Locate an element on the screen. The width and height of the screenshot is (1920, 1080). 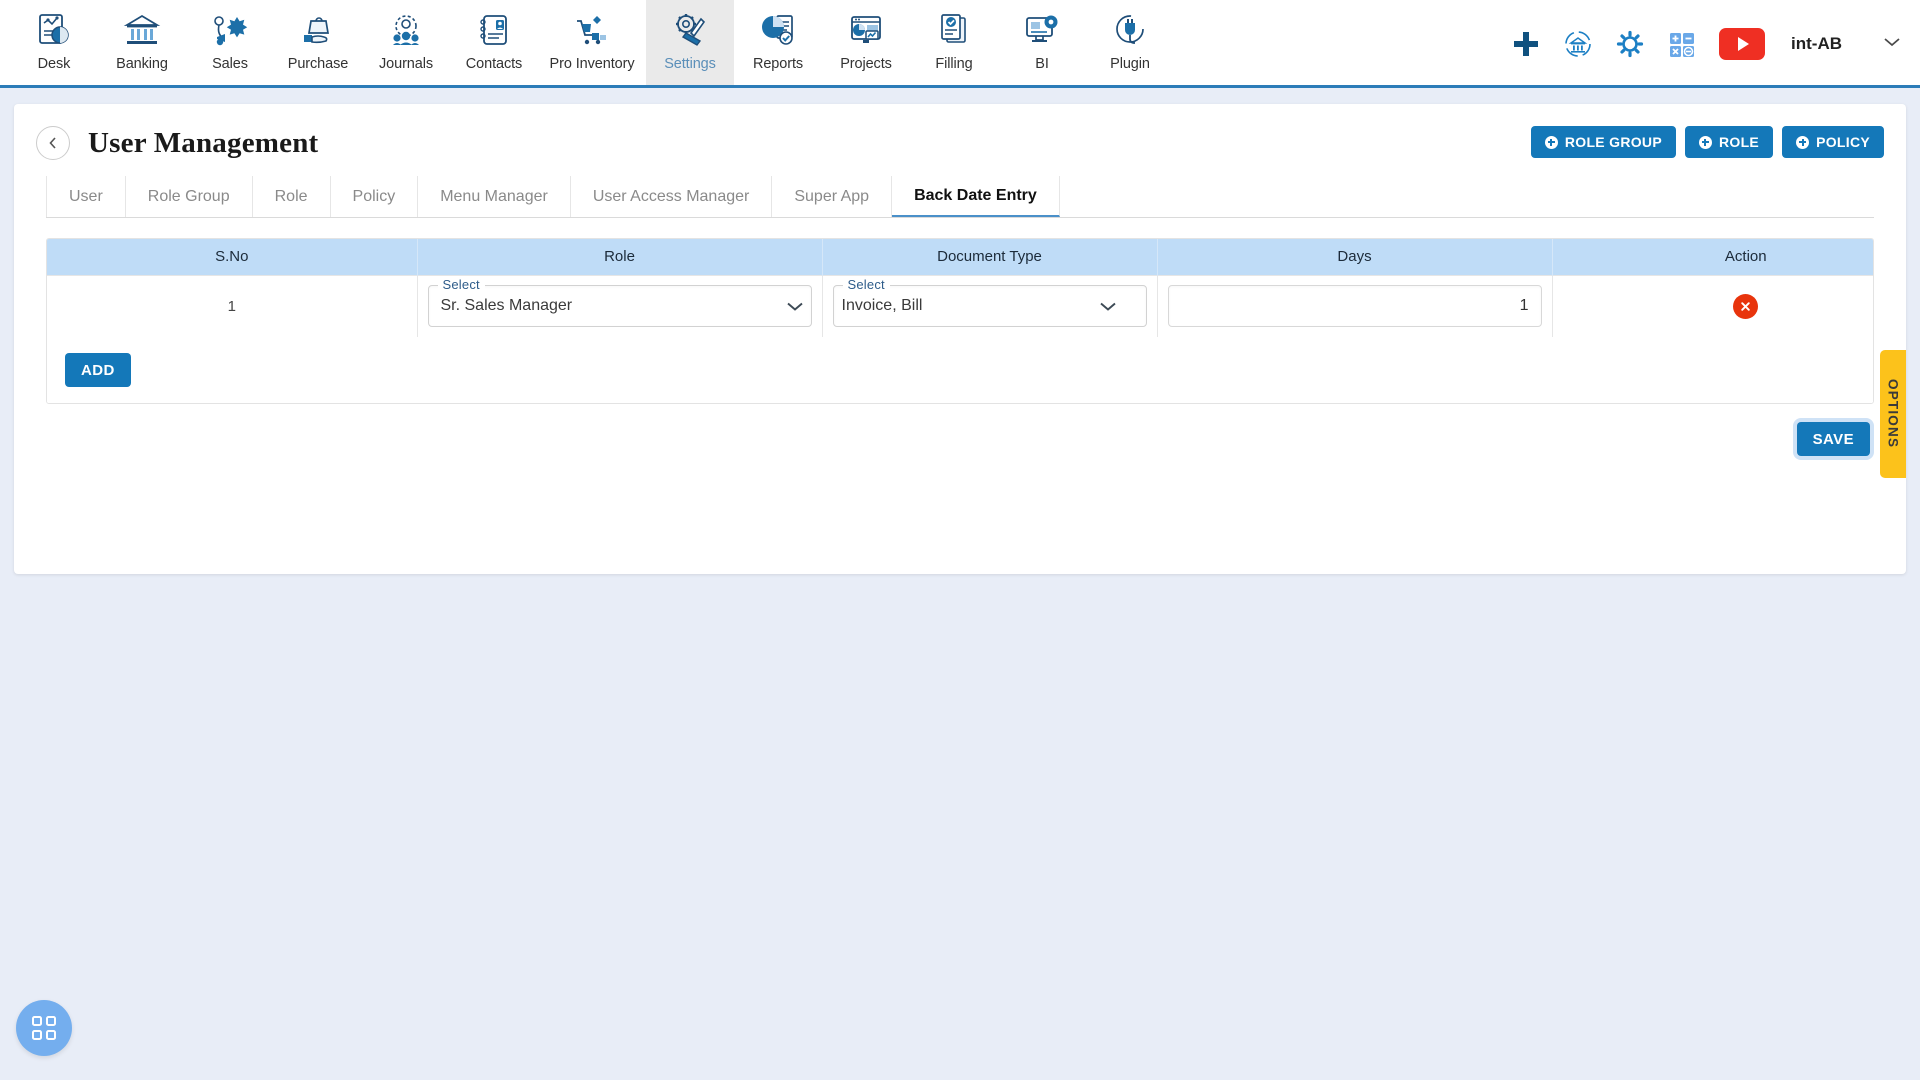
role-select-legend: Select is located at coordinates (461, 285).